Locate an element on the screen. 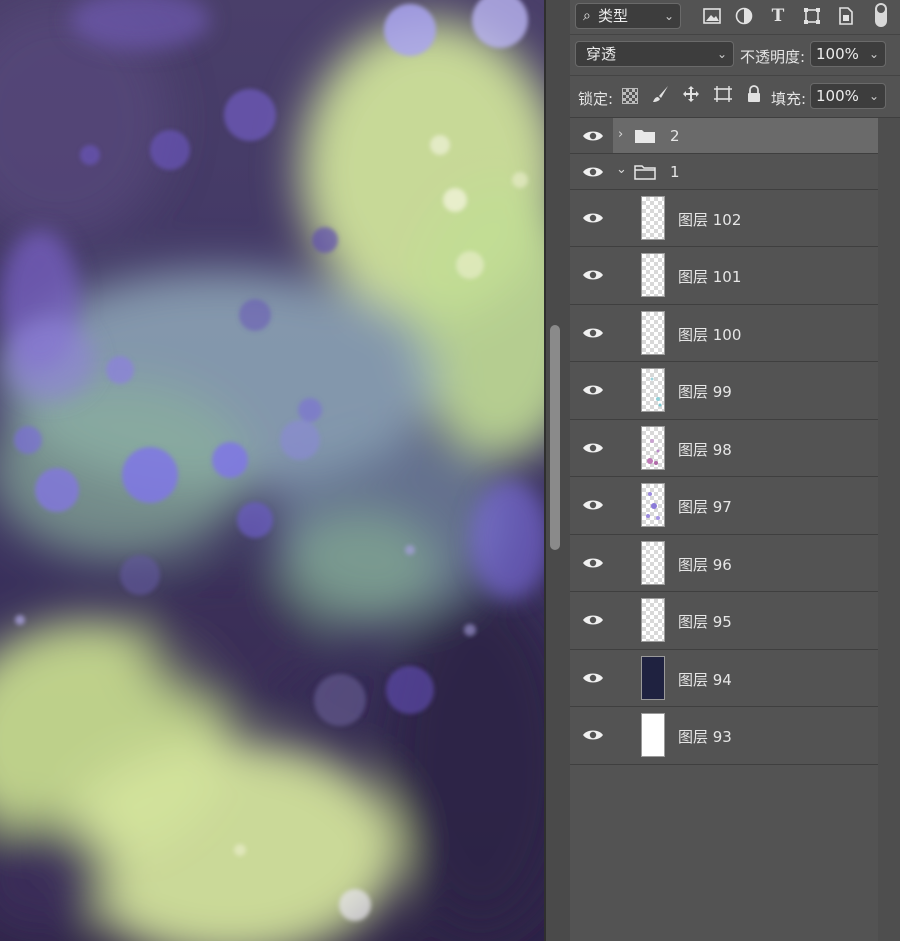  layer-row: 图层 93 is located at coordinates (724, 736).